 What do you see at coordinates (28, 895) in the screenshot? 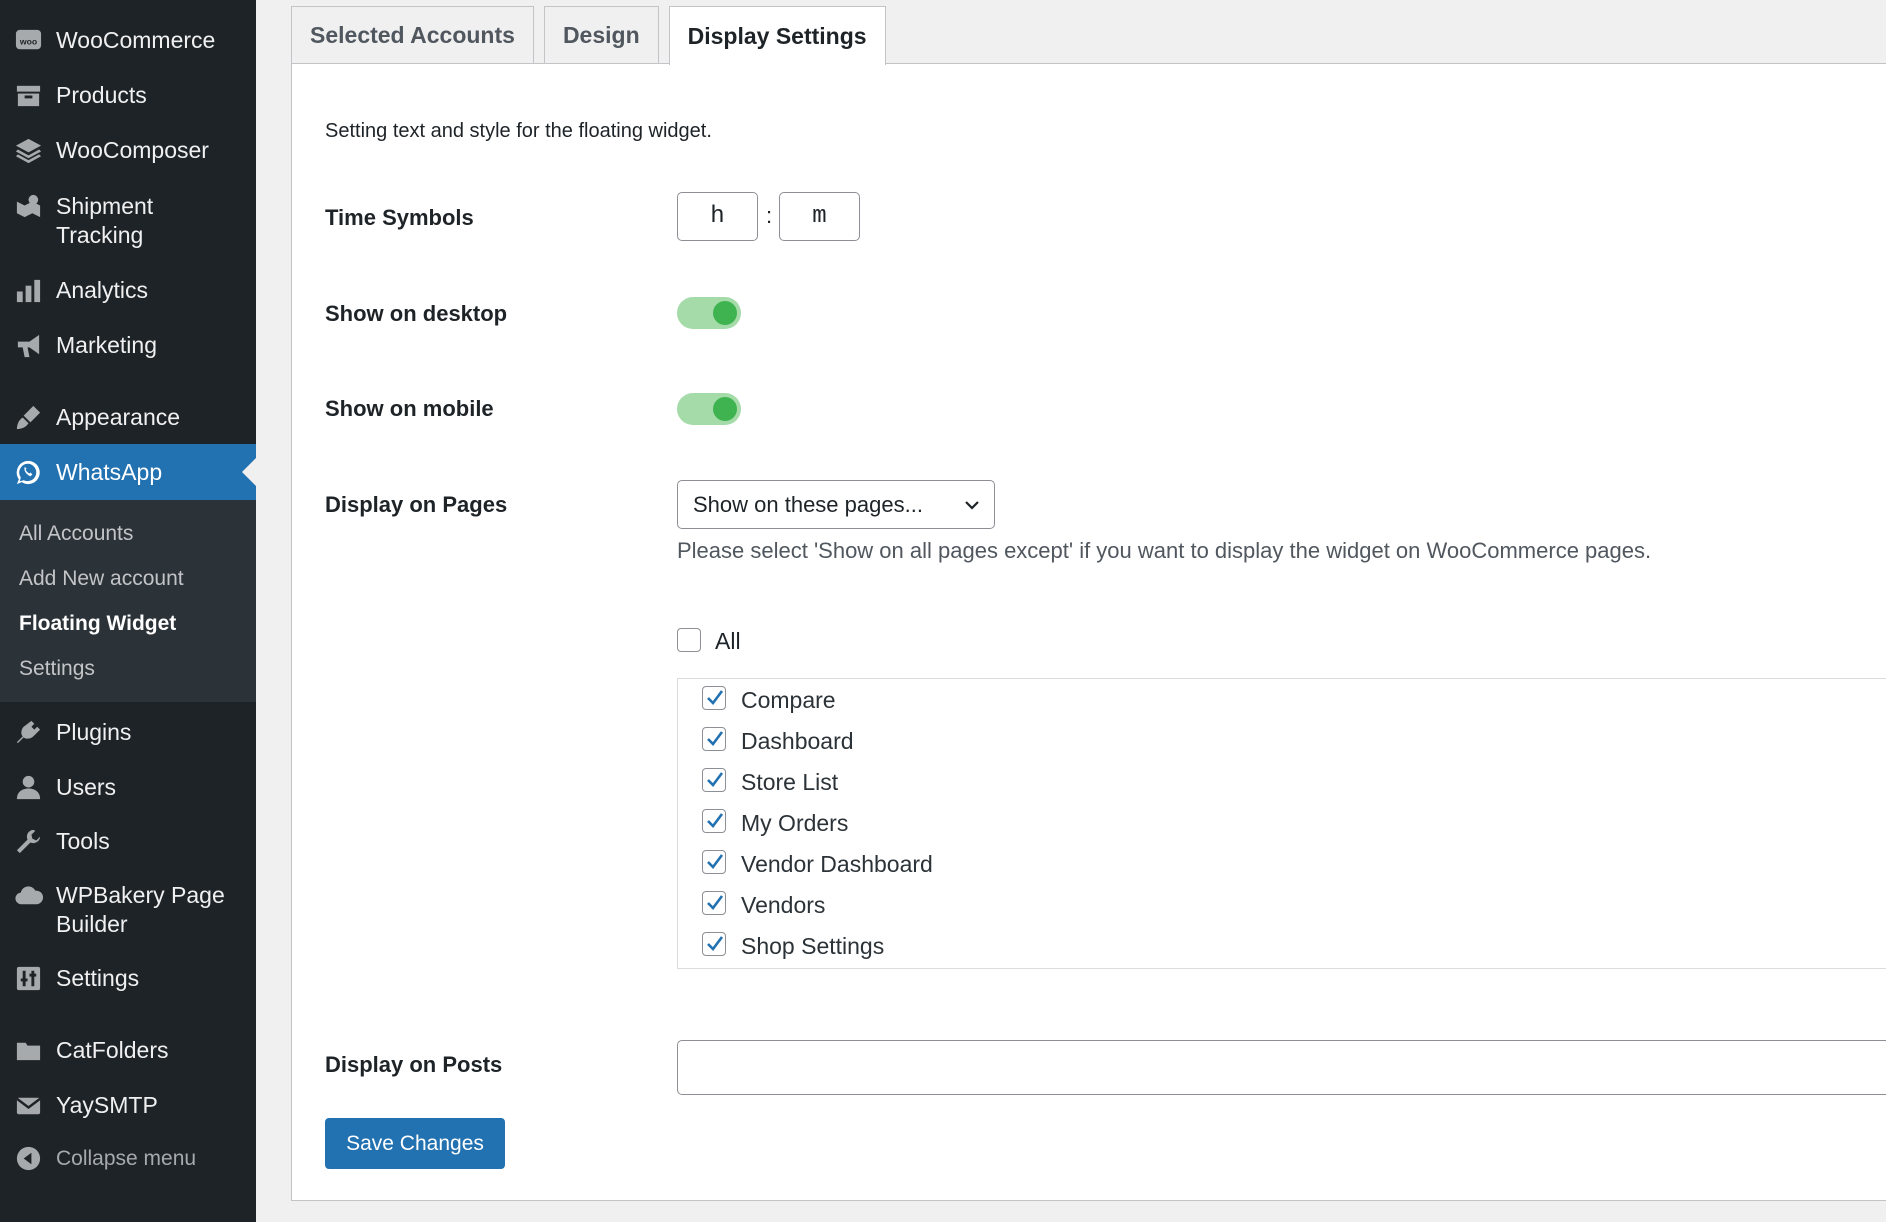
I see `cloud-icon` at bounding box center [28, 895].